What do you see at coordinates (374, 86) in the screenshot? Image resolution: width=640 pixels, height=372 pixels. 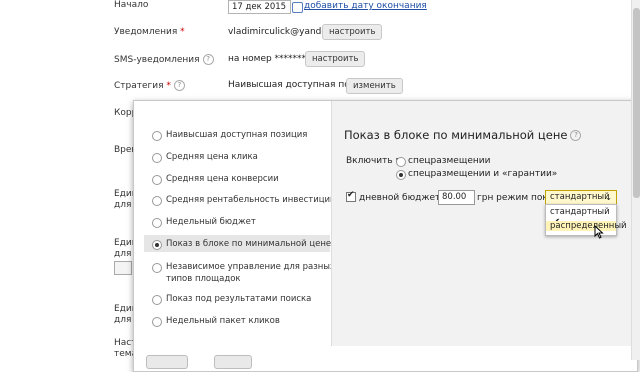 I see `strategy-change-button: изменить` at bounding box center [374, 86].